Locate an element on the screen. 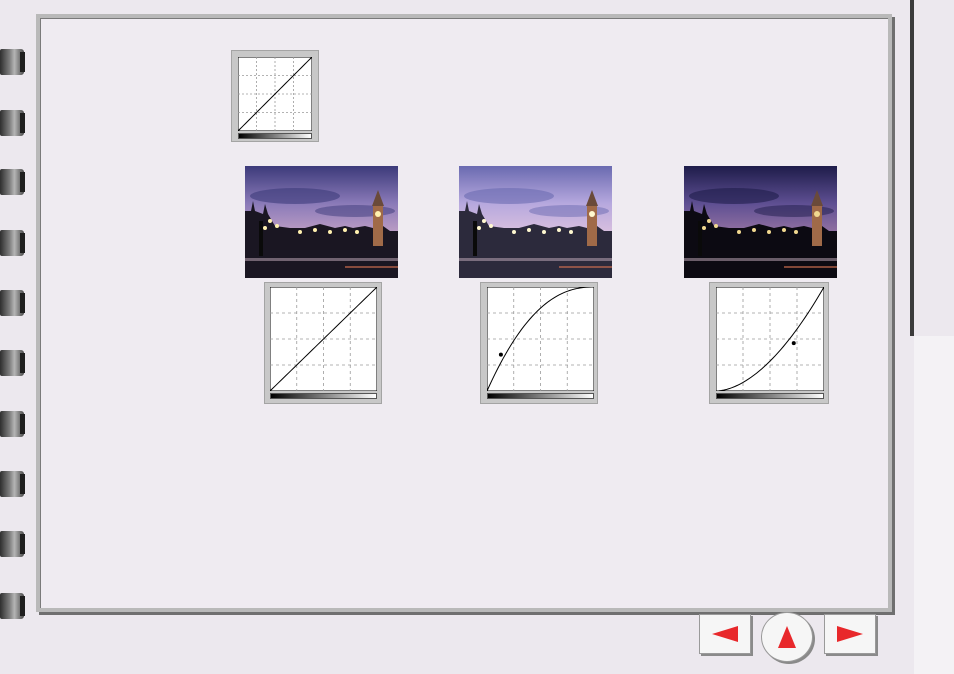 This screenshot has width=954, height=674. right-triangle-icon is located at coordinates (850, 634).